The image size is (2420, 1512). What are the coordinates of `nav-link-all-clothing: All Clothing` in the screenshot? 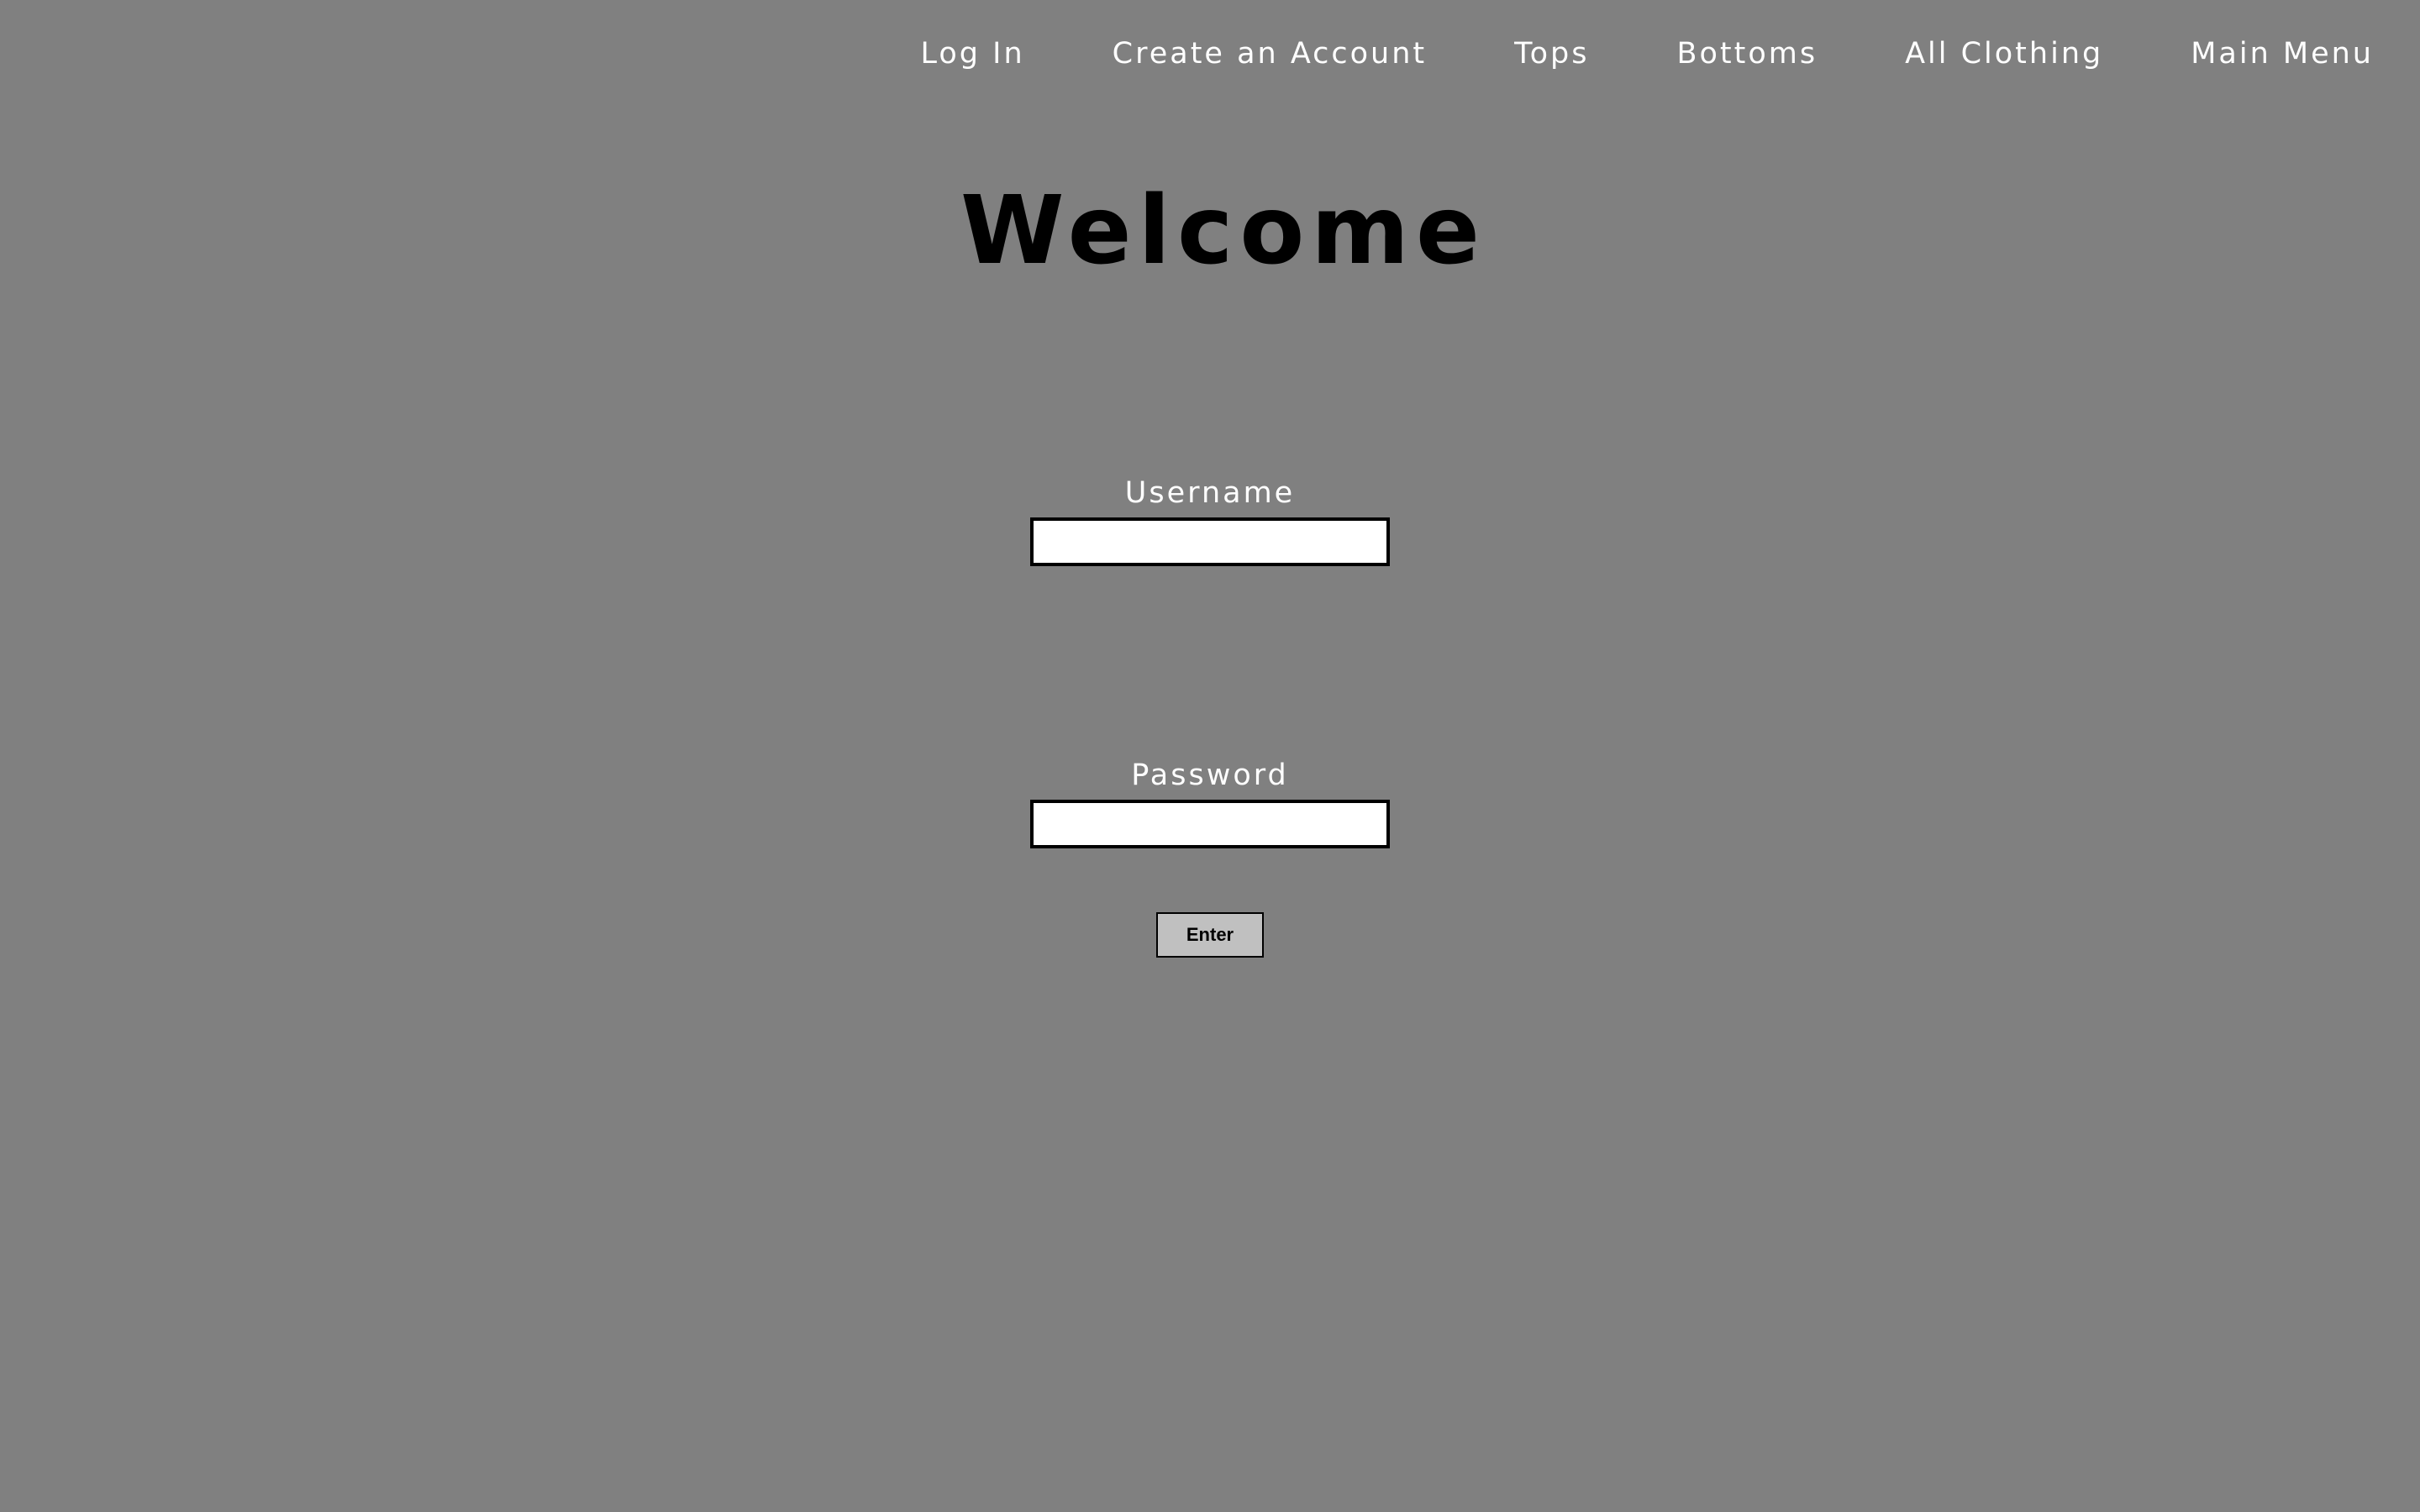 It's located at (2004, 54).